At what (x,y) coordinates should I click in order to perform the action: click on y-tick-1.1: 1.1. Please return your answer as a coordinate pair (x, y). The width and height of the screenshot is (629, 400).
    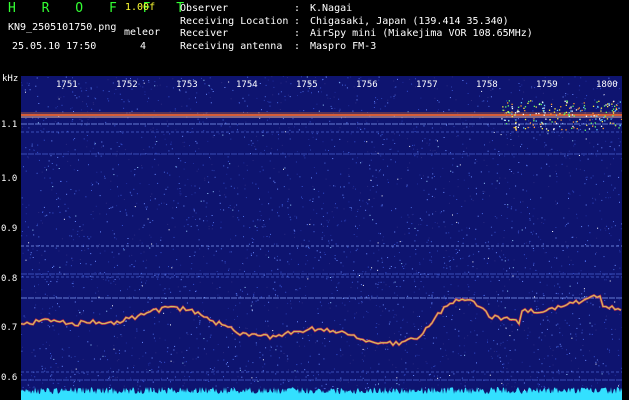
    Looking at the image, I should click on (9, 125).